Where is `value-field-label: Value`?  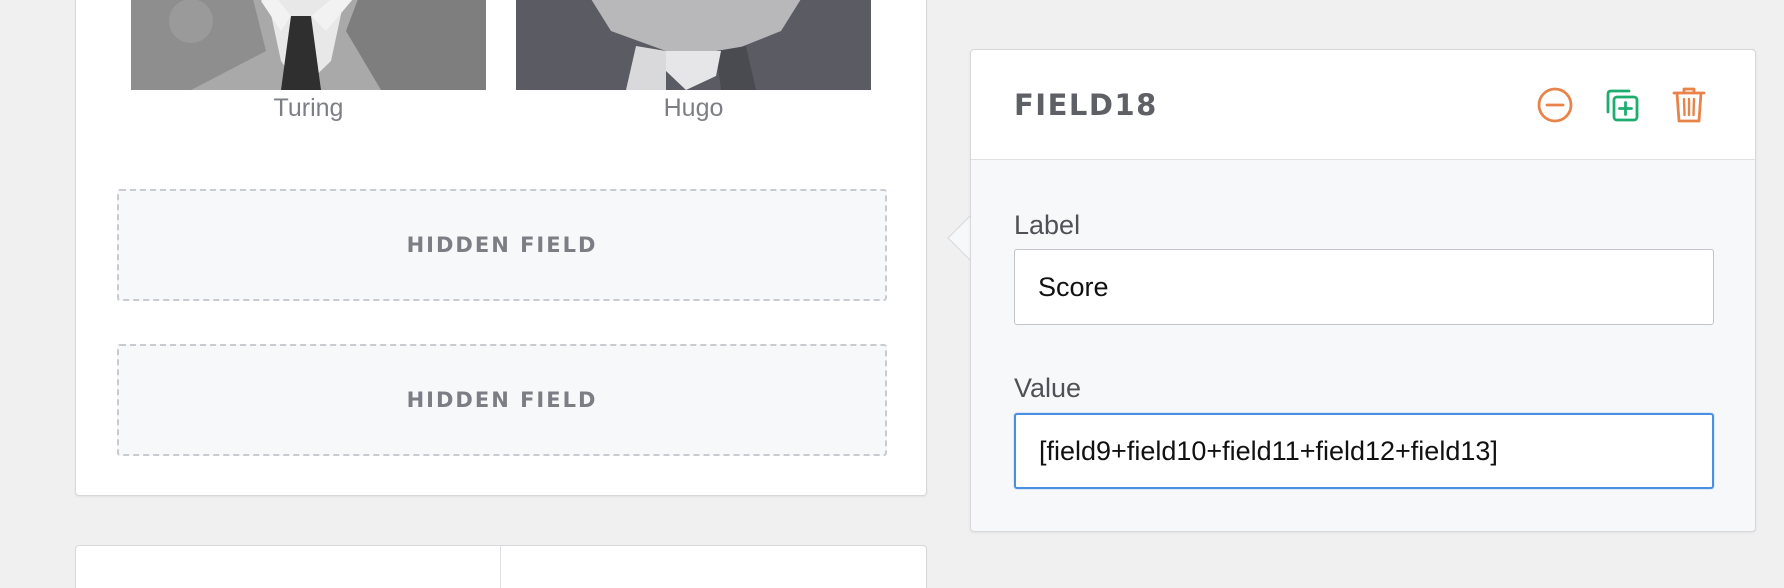 value-field-label: Value is located at coordinates (1048, 388).